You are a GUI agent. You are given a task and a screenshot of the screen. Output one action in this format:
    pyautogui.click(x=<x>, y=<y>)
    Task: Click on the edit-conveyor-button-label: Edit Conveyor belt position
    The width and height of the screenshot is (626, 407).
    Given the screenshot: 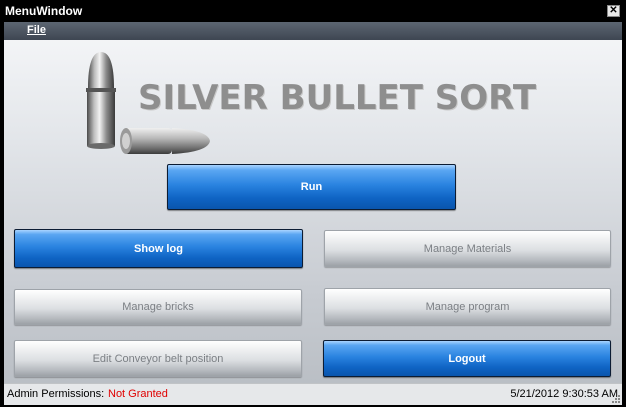 What is the action you would take?
    pyautogui.click(x=158, y=358)
    